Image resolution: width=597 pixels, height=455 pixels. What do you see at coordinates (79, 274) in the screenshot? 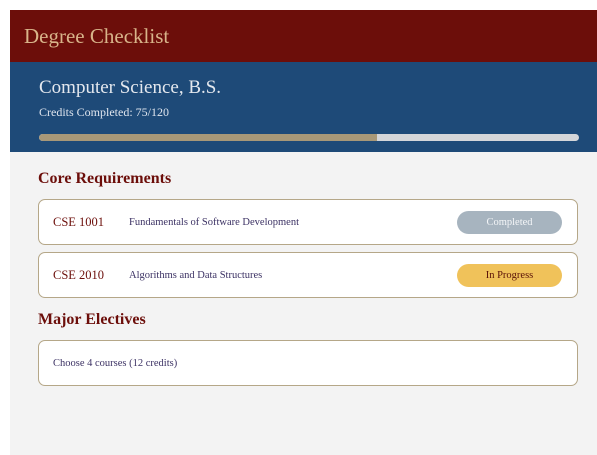
I see `course-code: CSE 2010` at bounding box center [79, 274].